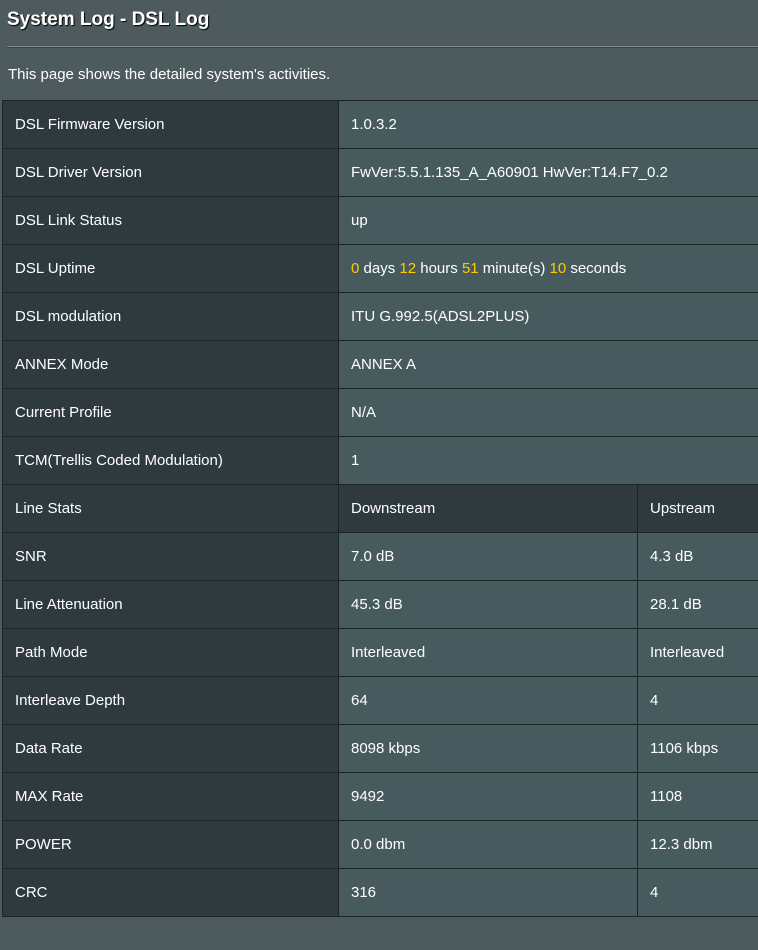 The image size is (758, 950). I want to click on table-row: DSL Firmware Version 1.0.3.2, so click(380, 124).